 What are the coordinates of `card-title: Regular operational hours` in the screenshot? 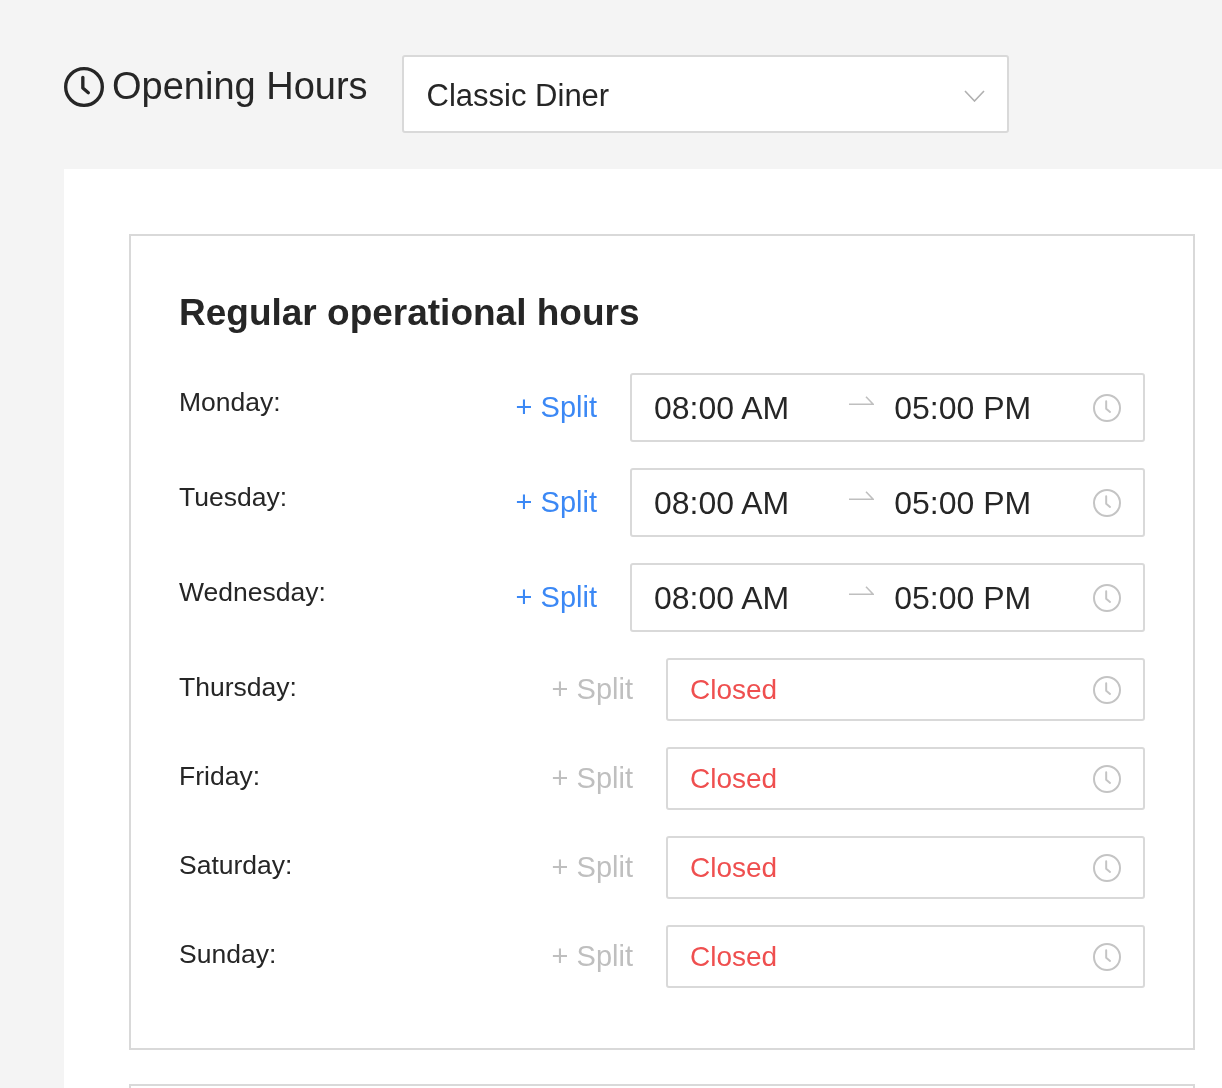 It's located at (410, 313).